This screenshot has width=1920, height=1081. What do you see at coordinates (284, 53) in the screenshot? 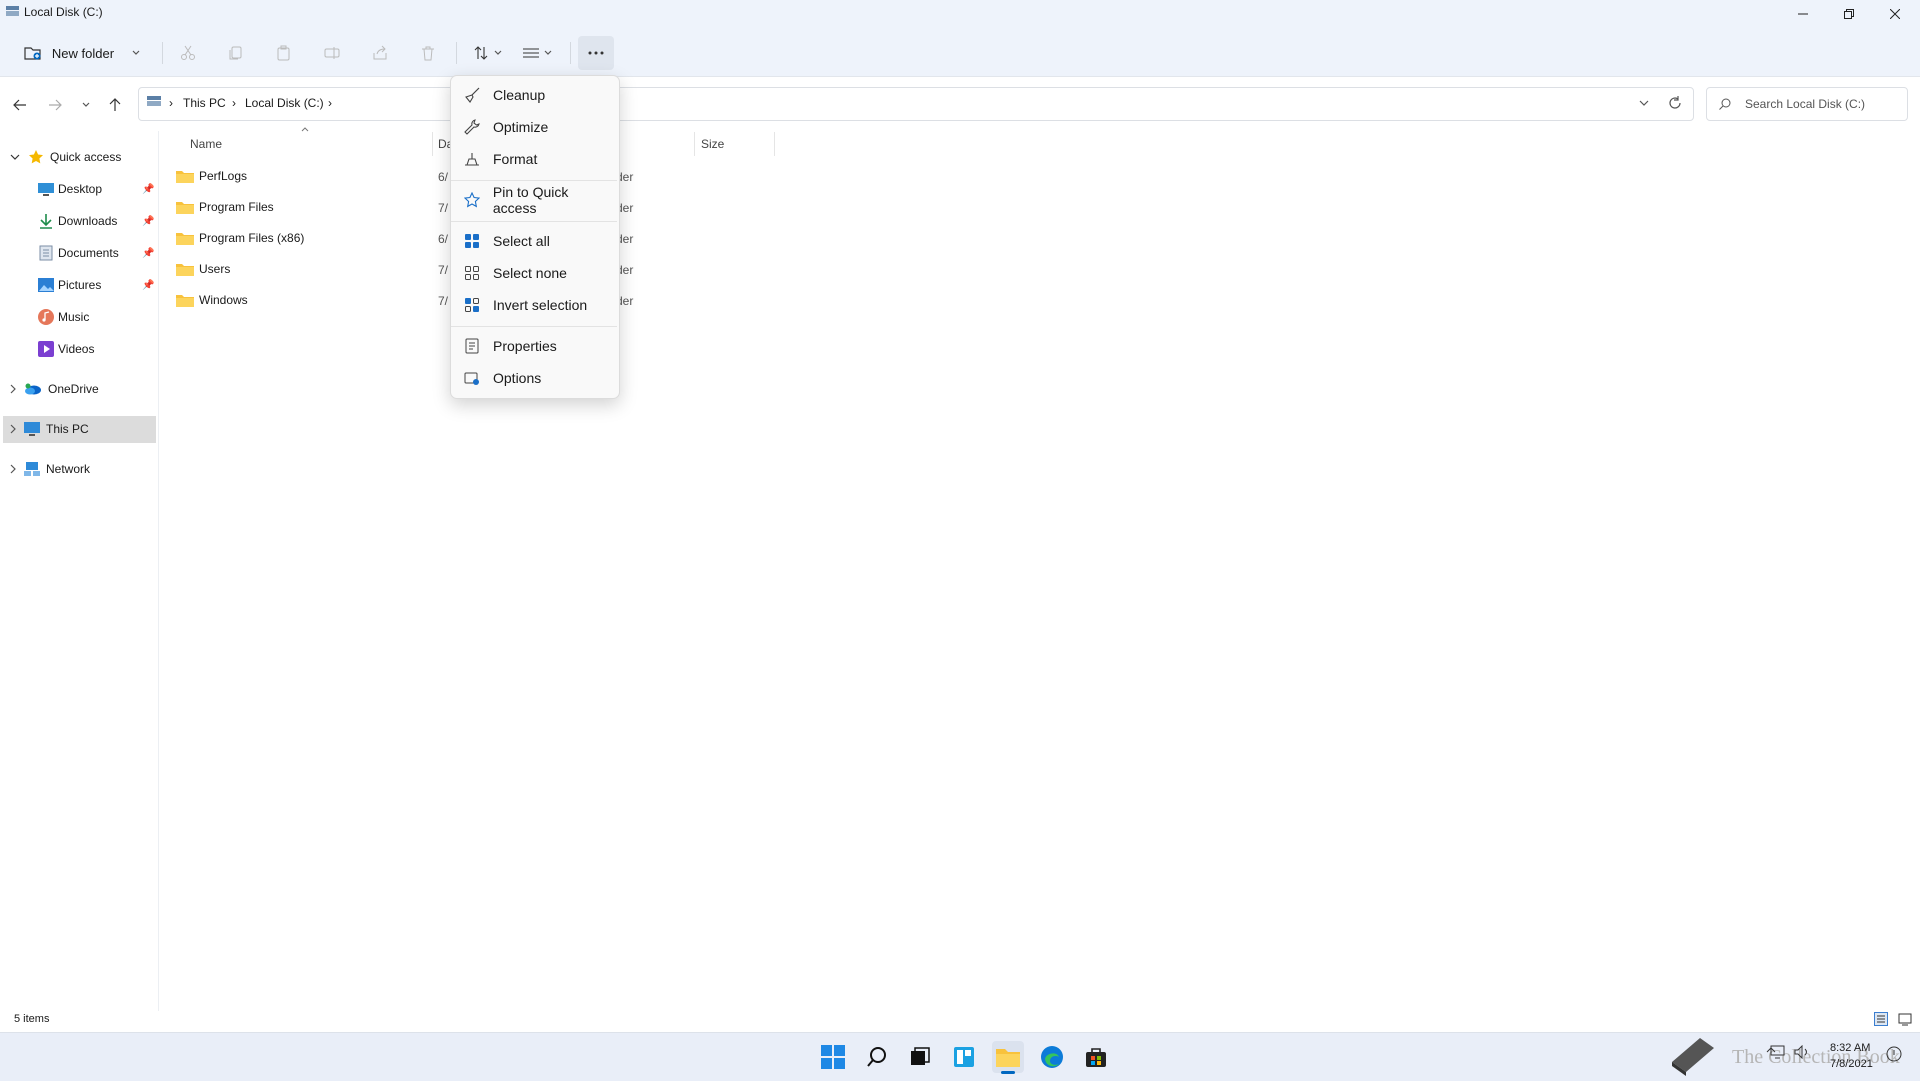
I see `paste-button` at bounding box center [284, 53].